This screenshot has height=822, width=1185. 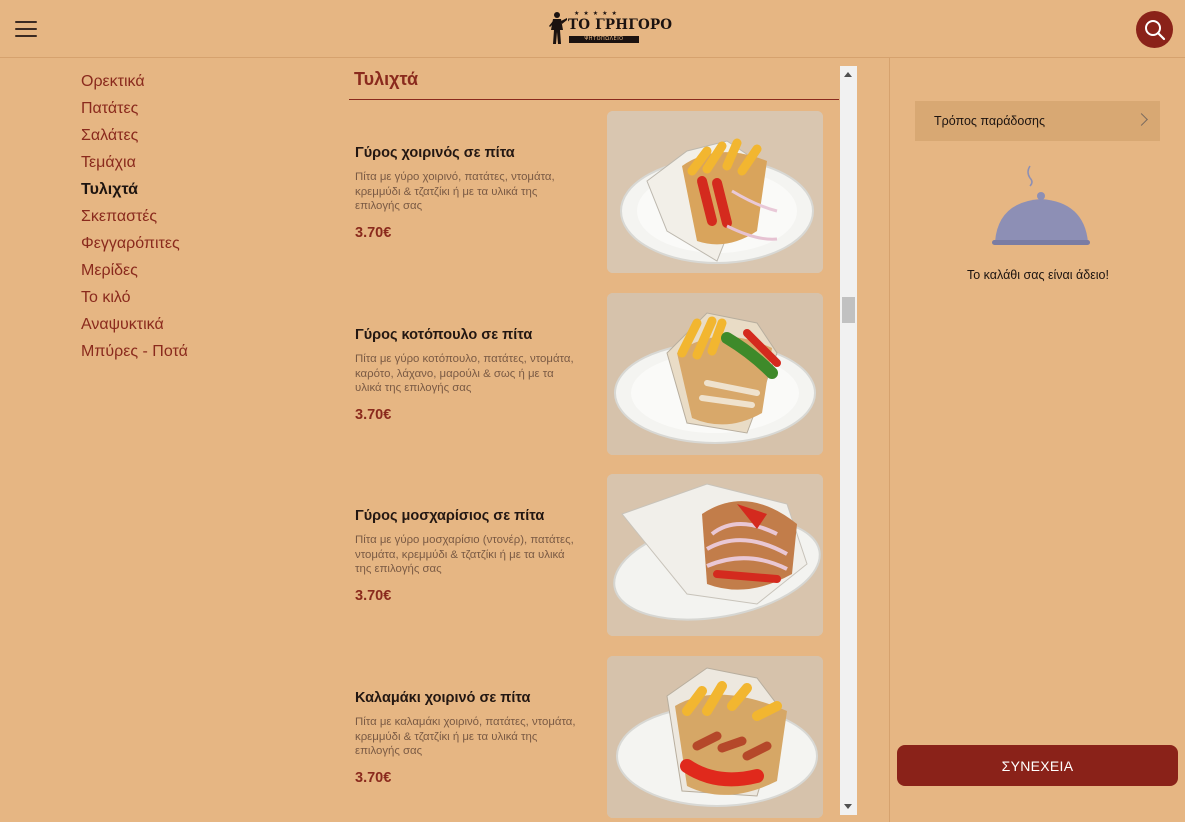 I want to click on logo-subtext: ΨΗΤΟΠΩΛΕΙΟ, so click(x=604, y=39).